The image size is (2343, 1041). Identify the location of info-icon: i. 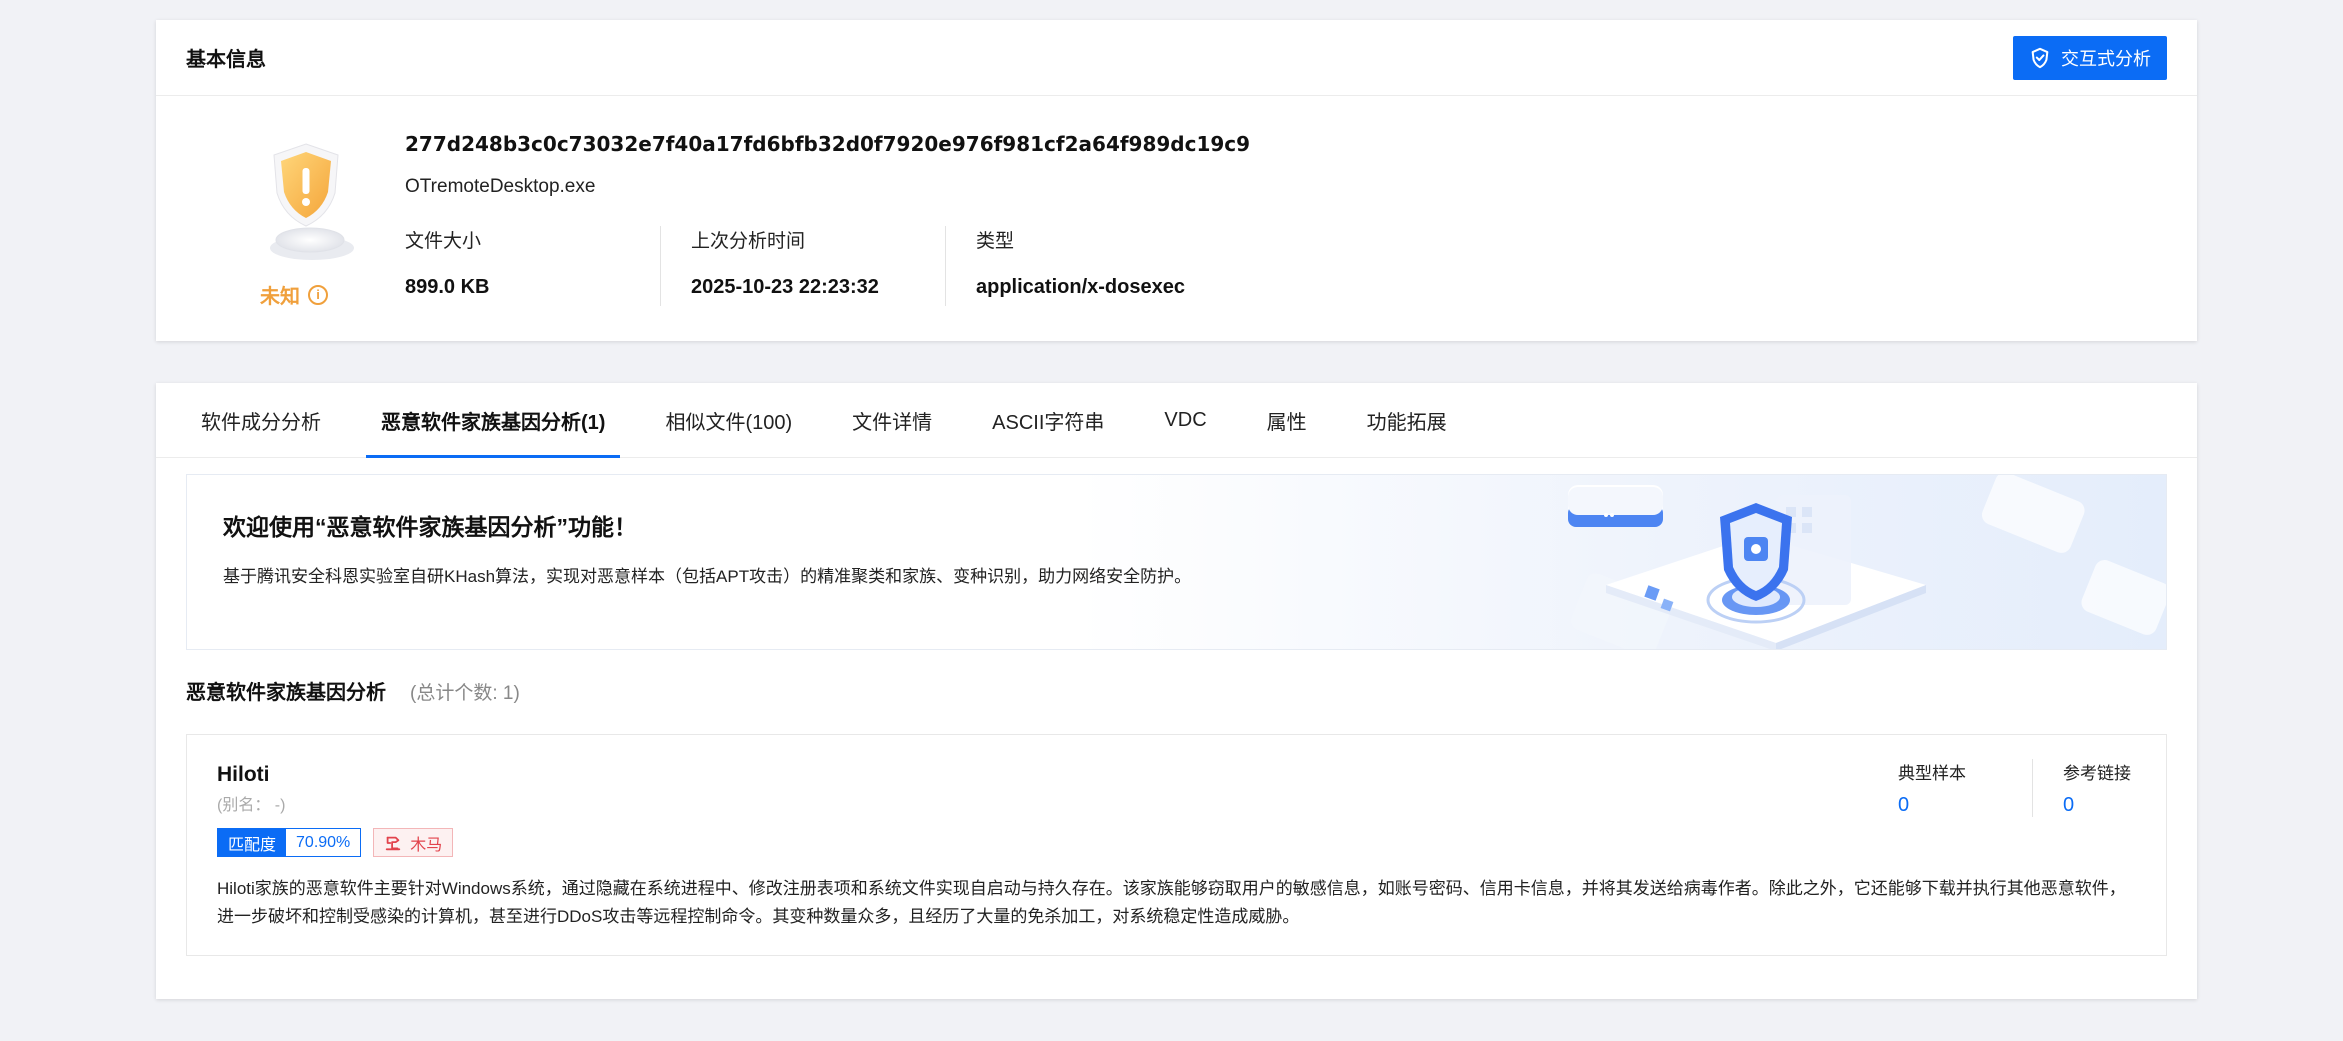
(318, 294).